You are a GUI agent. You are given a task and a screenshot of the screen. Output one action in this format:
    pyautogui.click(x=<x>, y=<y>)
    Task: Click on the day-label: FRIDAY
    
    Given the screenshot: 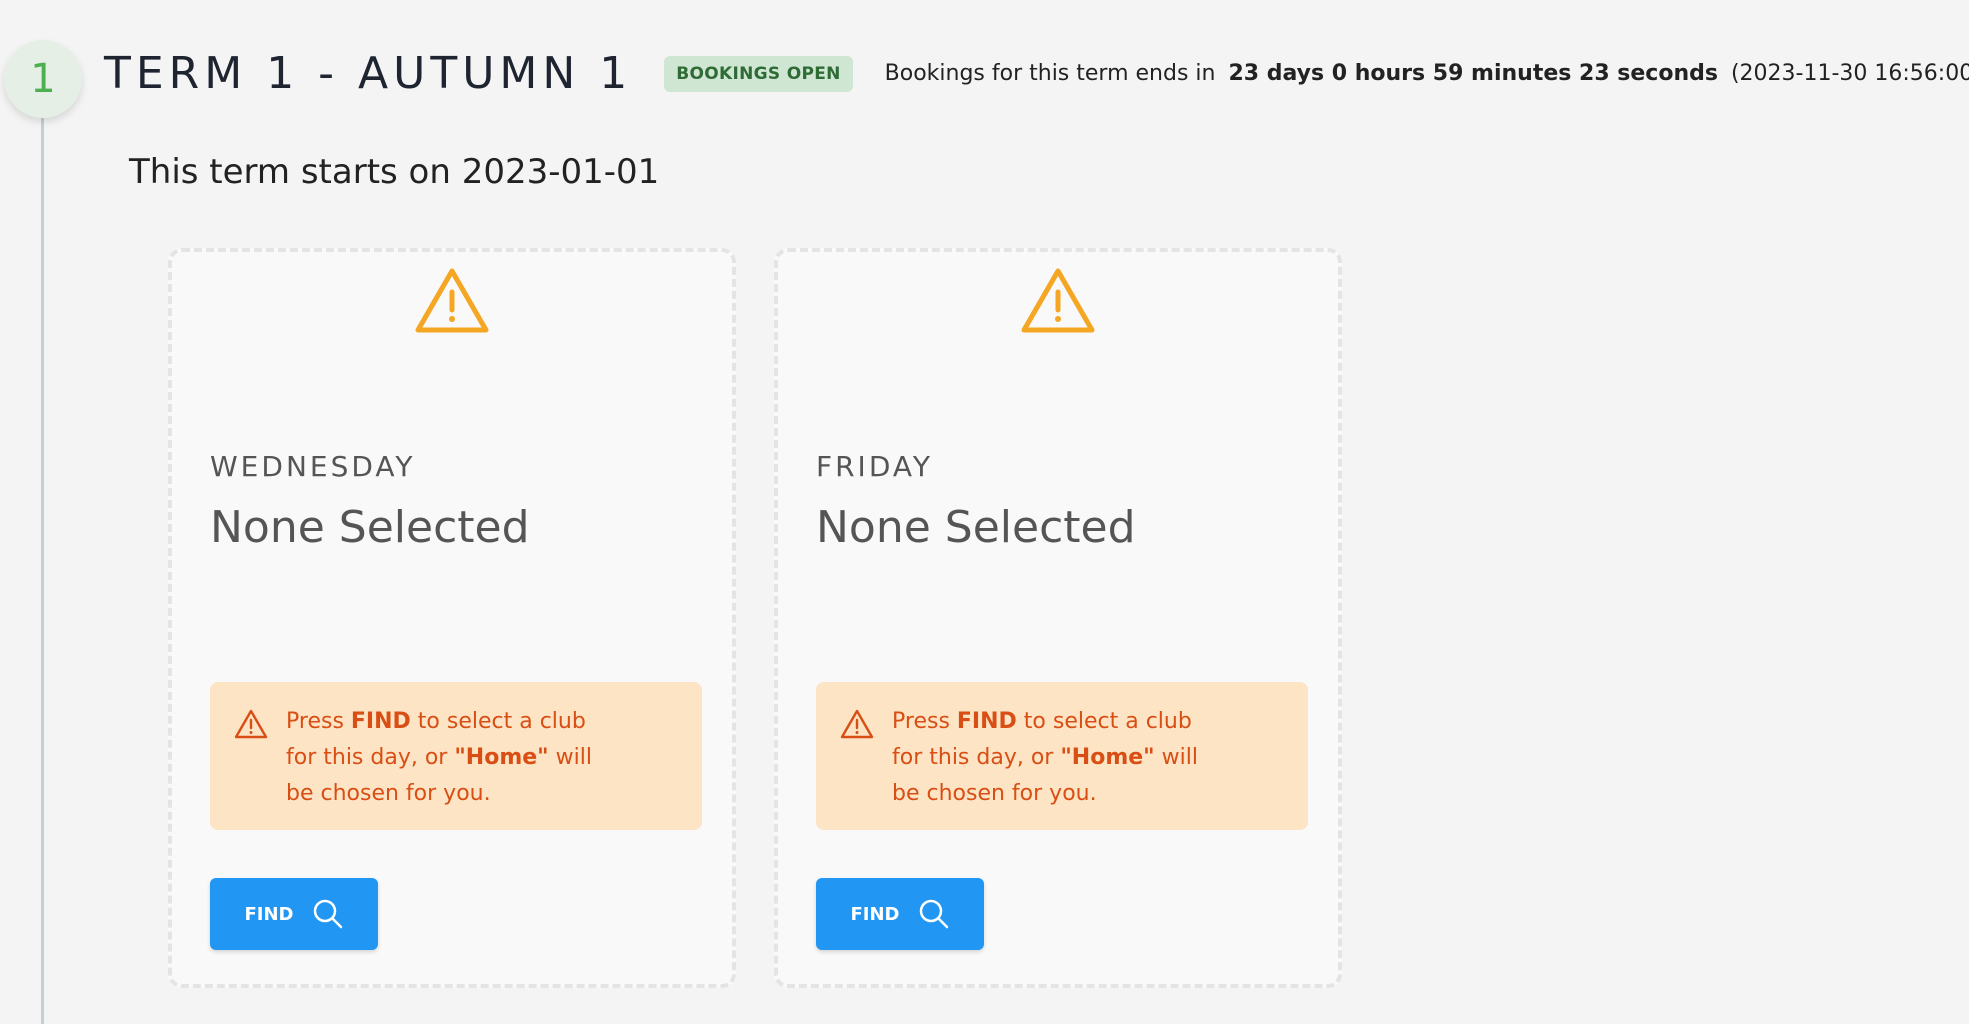 What is the action you would take?
    pyautogui.click(x=874, y=466)
    